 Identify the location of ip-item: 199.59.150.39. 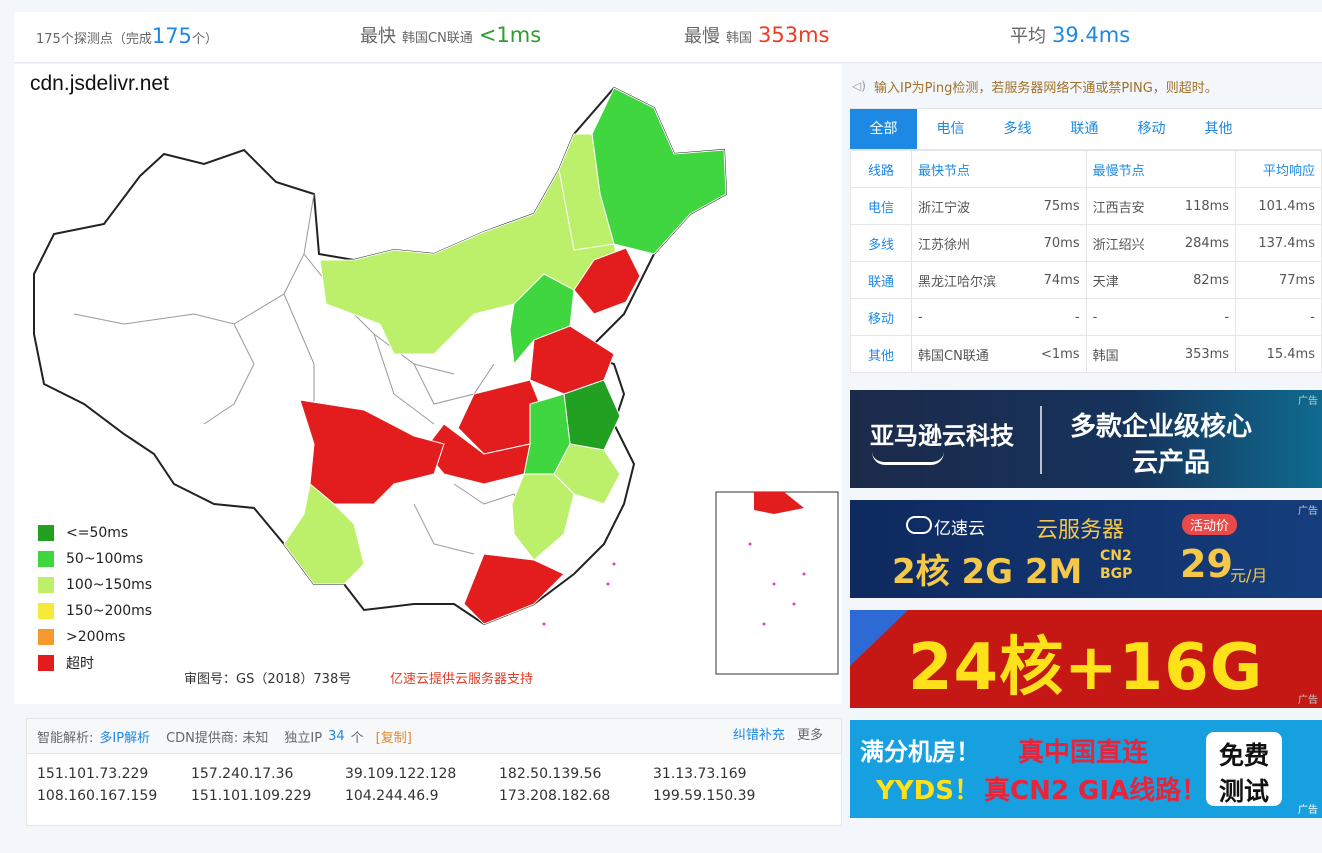
(704, 796).